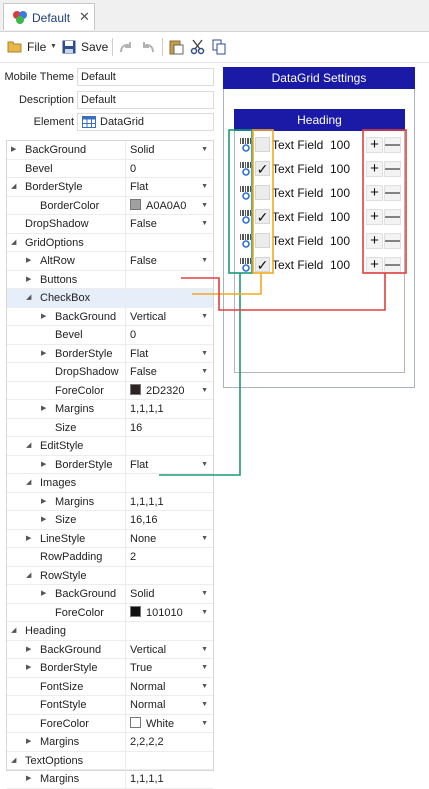 The image size is (429, 789). I want to click on property-row: RowPadding 2, so click(110, 557).